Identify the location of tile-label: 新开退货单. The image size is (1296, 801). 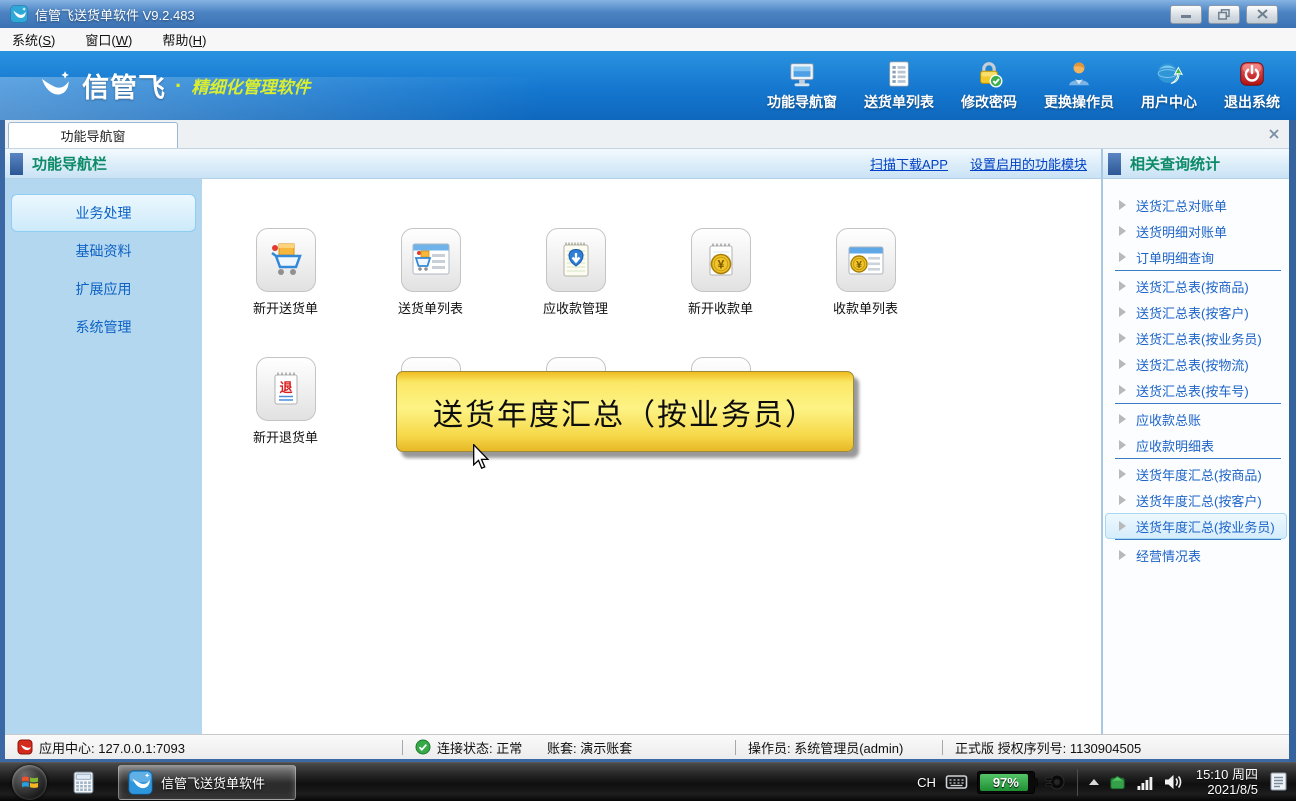
(285, 437).